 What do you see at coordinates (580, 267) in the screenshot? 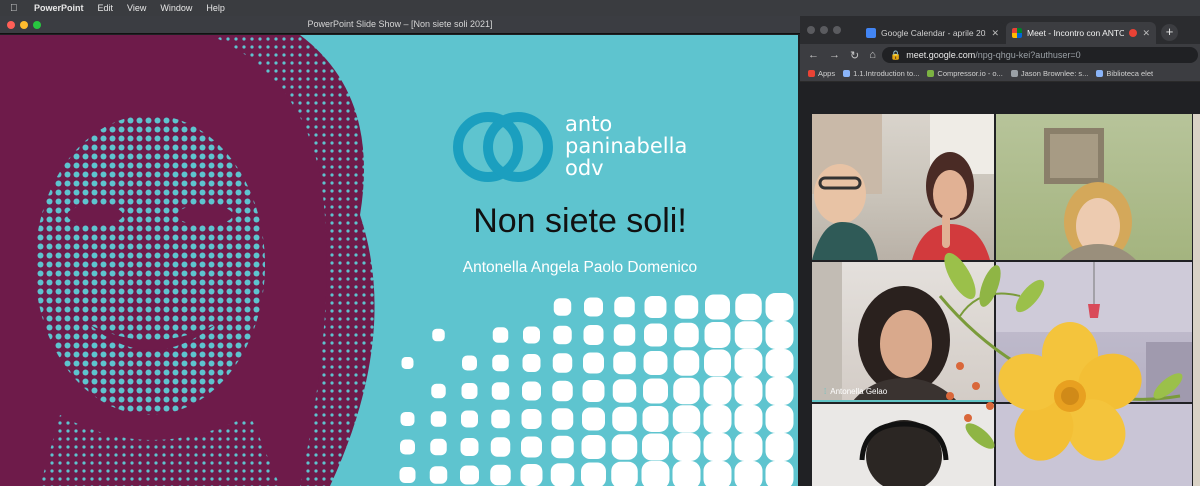
I see `slide-subtitle: Antonella Angela Paolo Domenico` at bounding box center [580, 267].